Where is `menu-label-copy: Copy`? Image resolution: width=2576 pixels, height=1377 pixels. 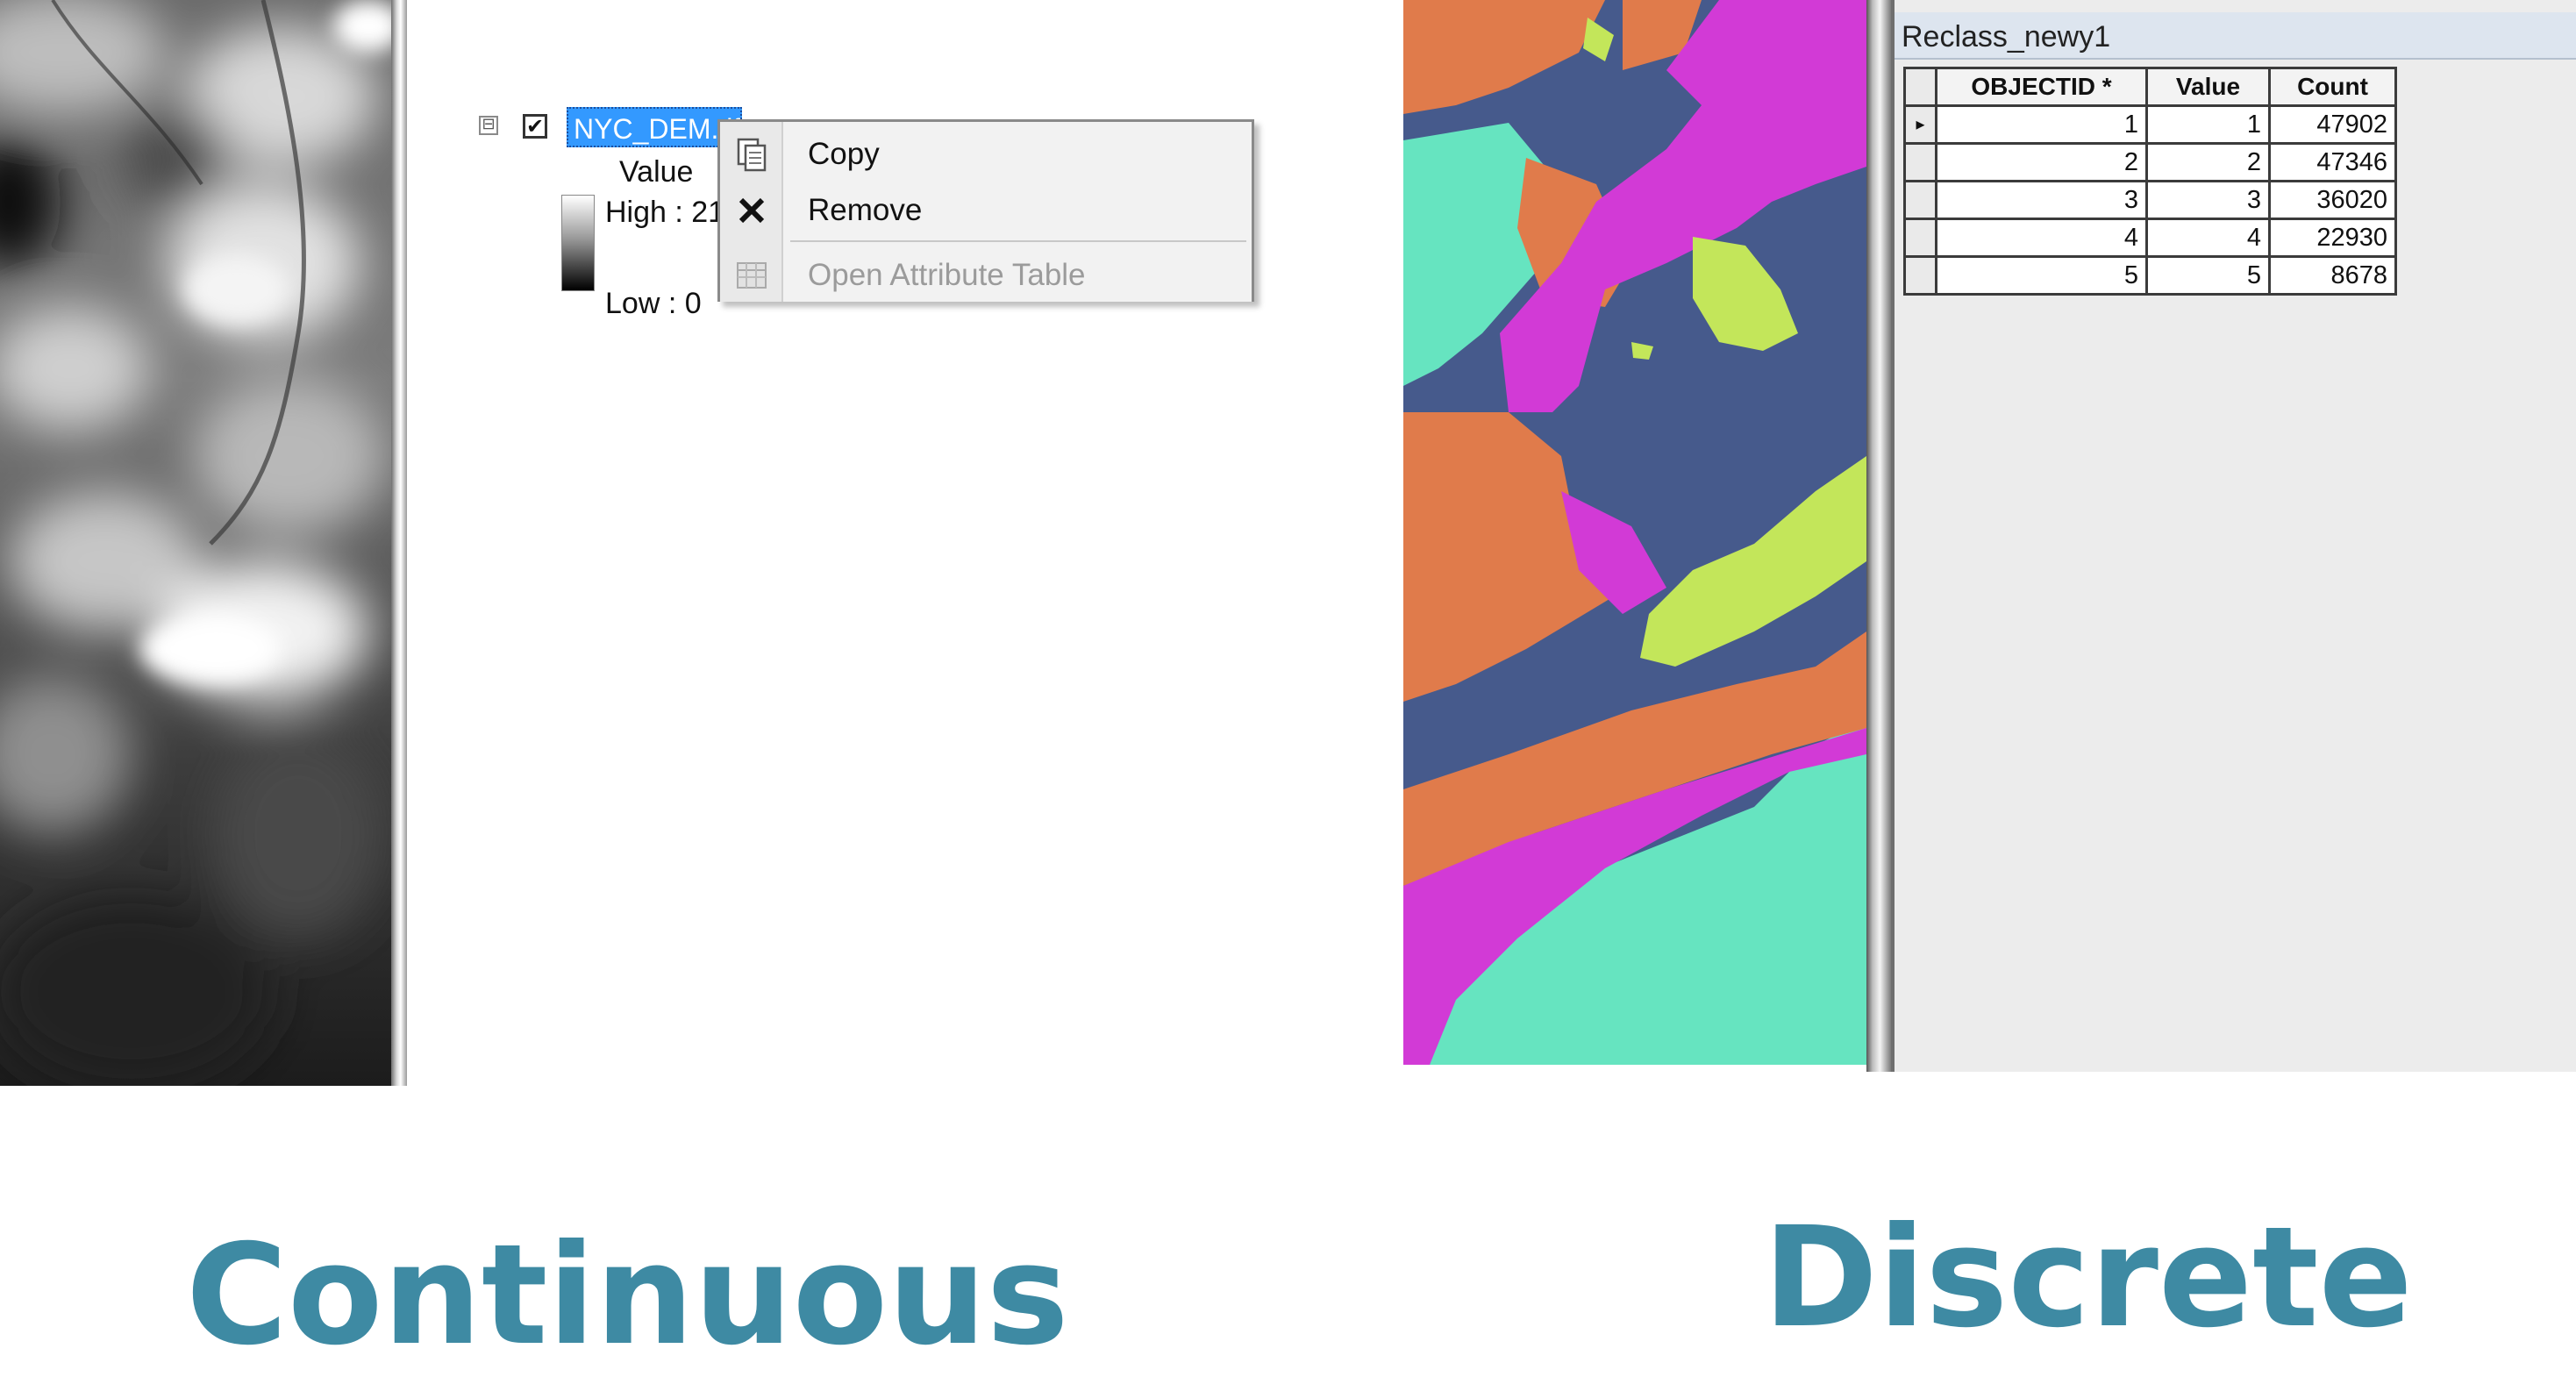
menu-label-copy: Copy is located at coordinates (844, 154).